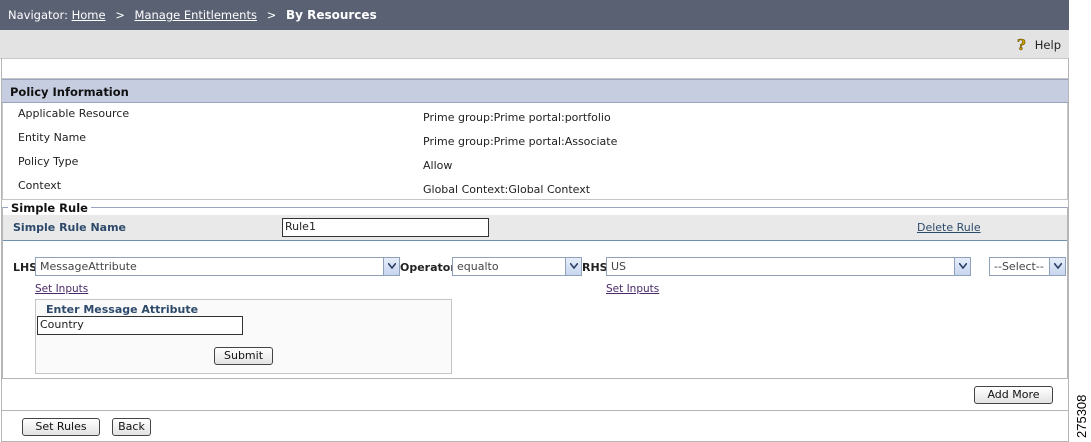 The image size is (1091, 442). I want to click on navigator-prefix: Navigator:, so click(38, 15).